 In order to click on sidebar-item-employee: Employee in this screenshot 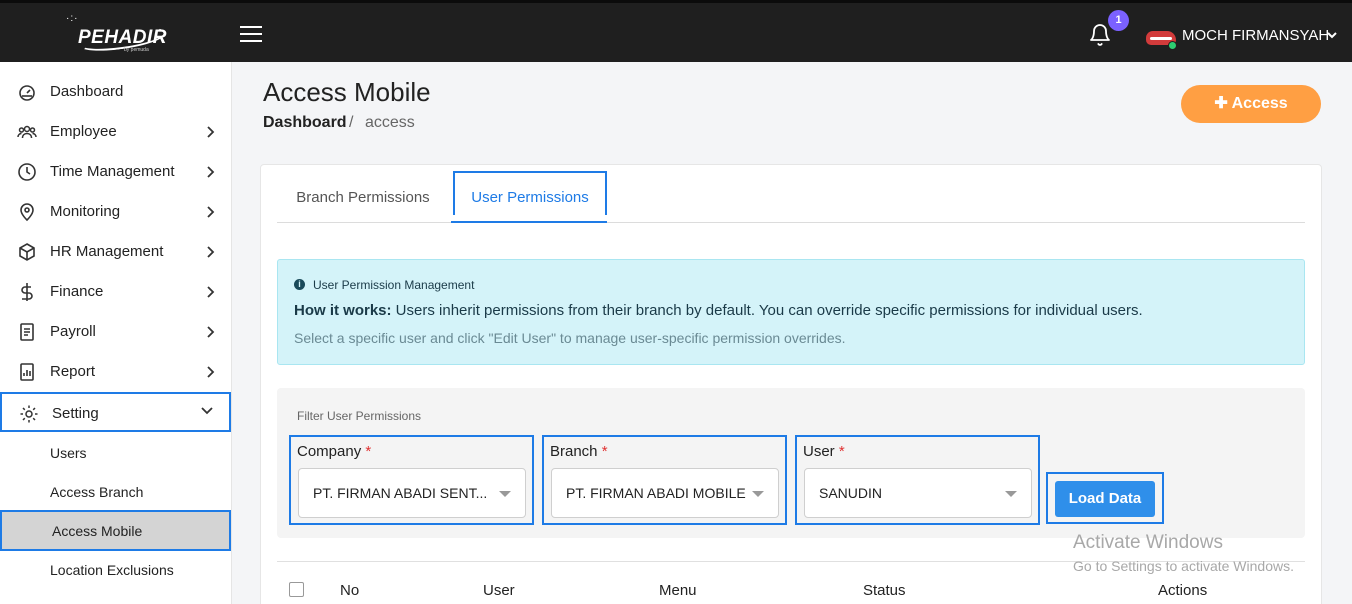, I will do `click(115, 132)`.